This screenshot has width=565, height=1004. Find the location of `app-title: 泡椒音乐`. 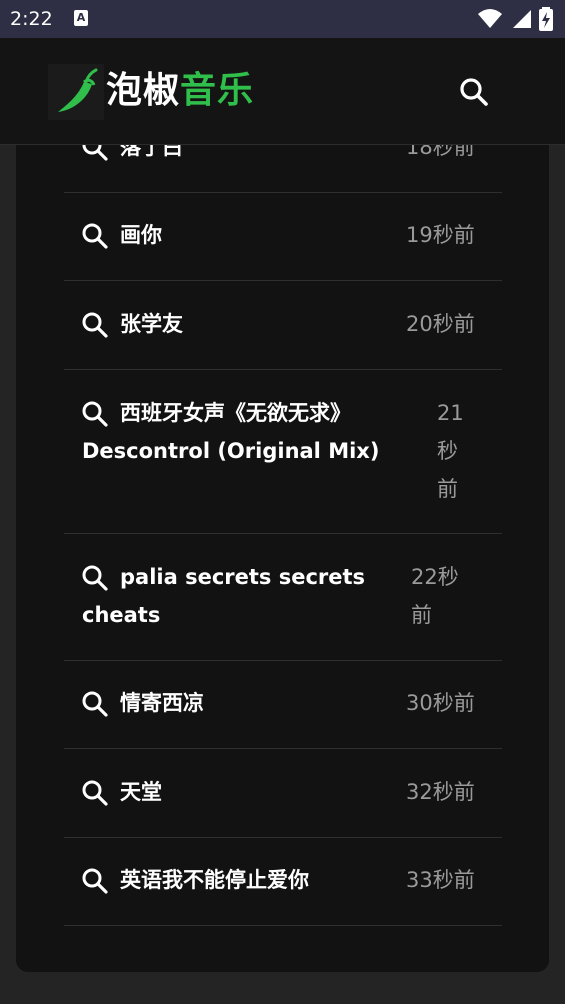

app-title: 泡椒音乐 is located at coordinates (180, 91).